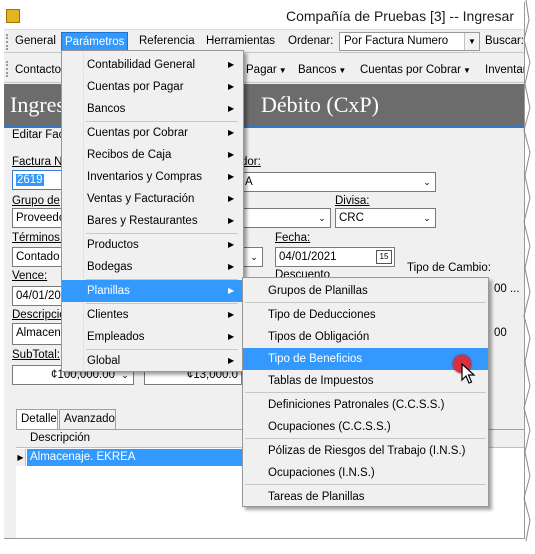 The height and width of the screenshot is (554, 535). I want to click on params-menu-item: Contabilidad General ▶, so click(152, 65).